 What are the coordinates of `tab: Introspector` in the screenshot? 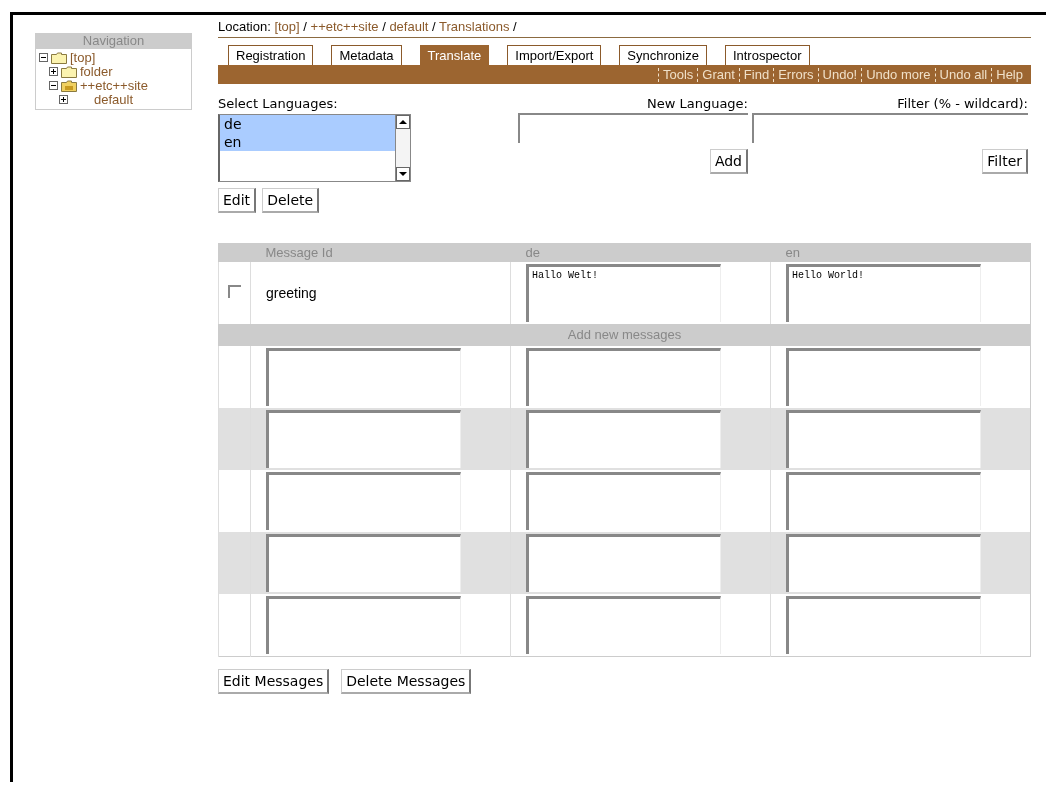 It's located at (767, 55).